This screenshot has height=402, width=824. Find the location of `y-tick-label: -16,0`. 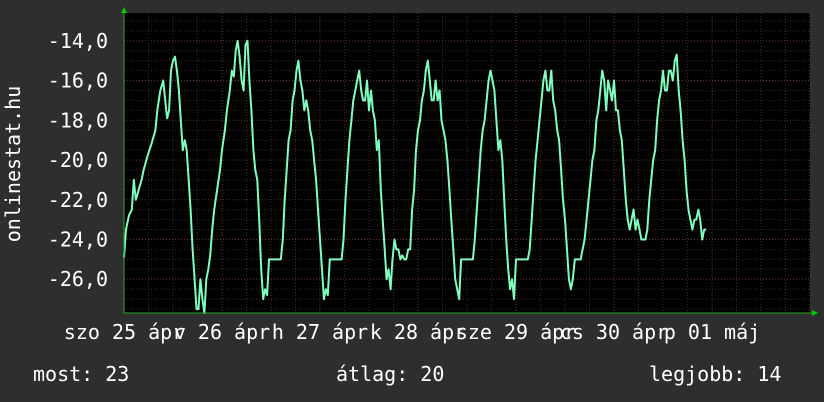

y-tick-label: -16,0 is located at coordinates (78, 81).